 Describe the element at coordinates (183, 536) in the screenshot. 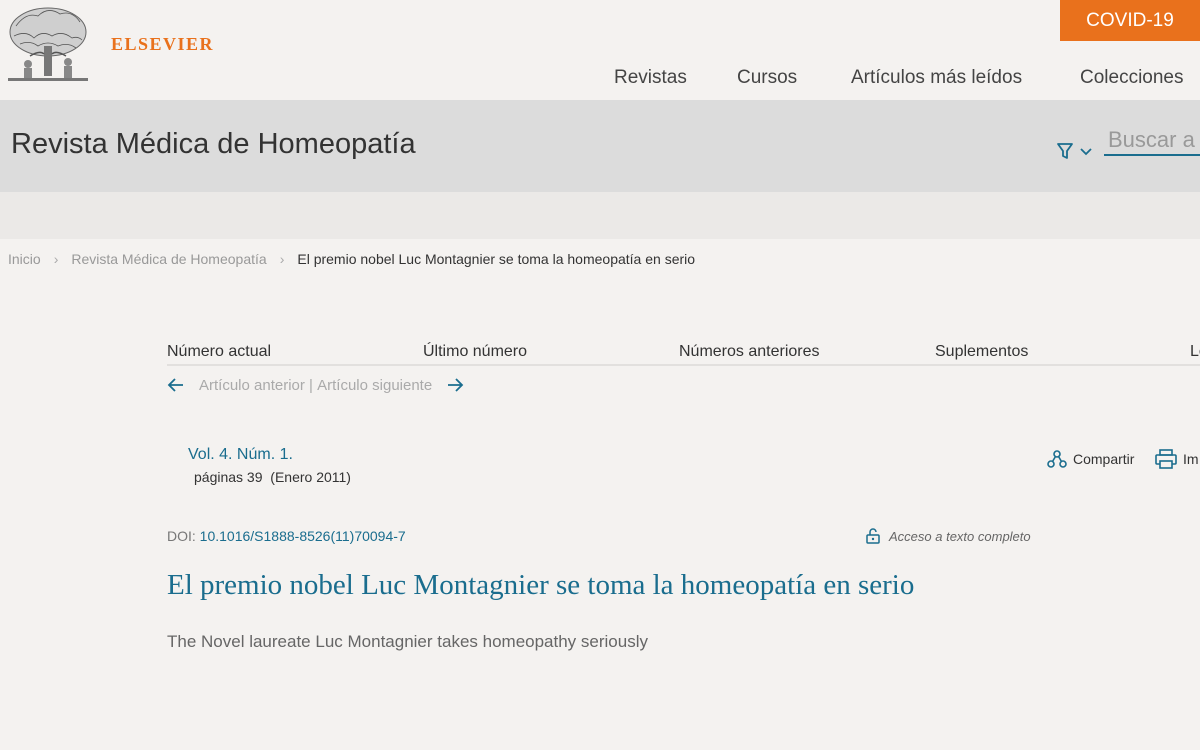

I see `doi-label: DOI:` at that location.